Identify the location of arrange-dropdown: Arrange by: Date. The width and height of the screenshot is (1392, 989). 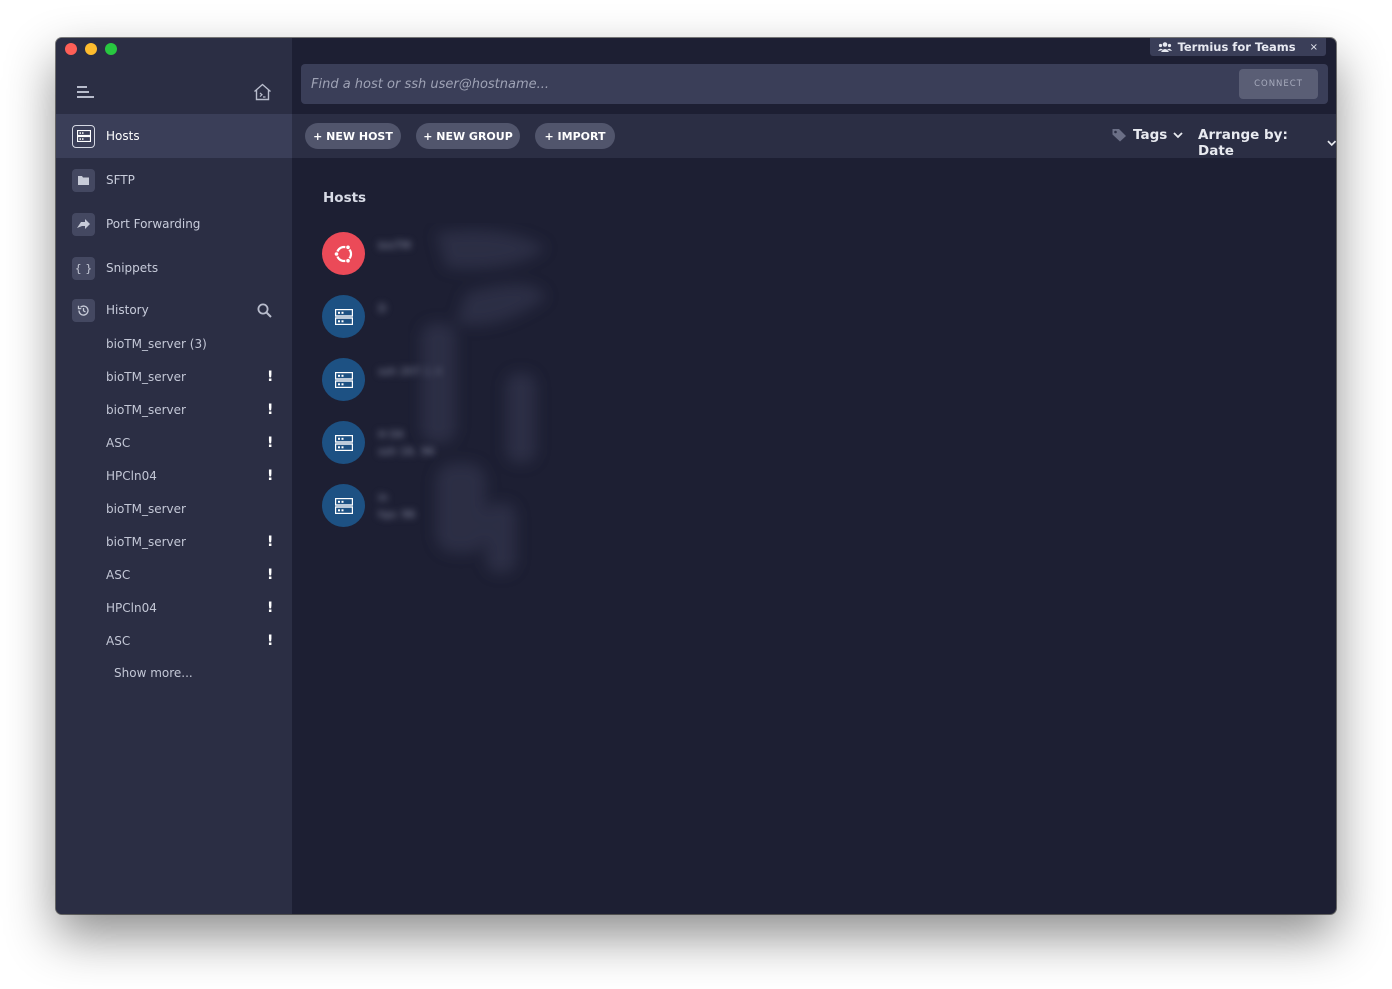
(1267, 143).